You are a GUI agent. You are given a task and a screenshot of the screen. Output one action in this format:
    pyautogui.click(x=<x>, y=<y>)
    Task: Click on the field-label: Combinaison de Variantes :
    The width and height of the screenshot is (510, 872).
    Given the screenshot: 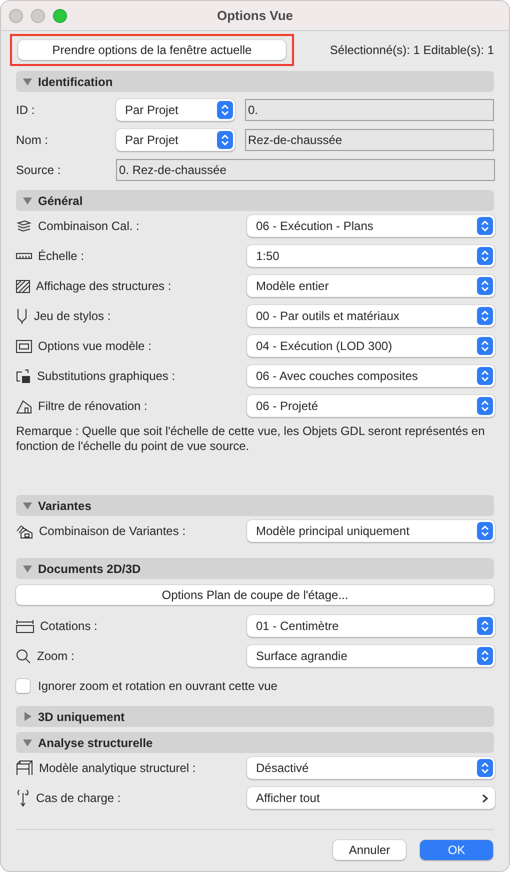 What is the action you would take?
    pyautogui.click(x=112, y=531)
    